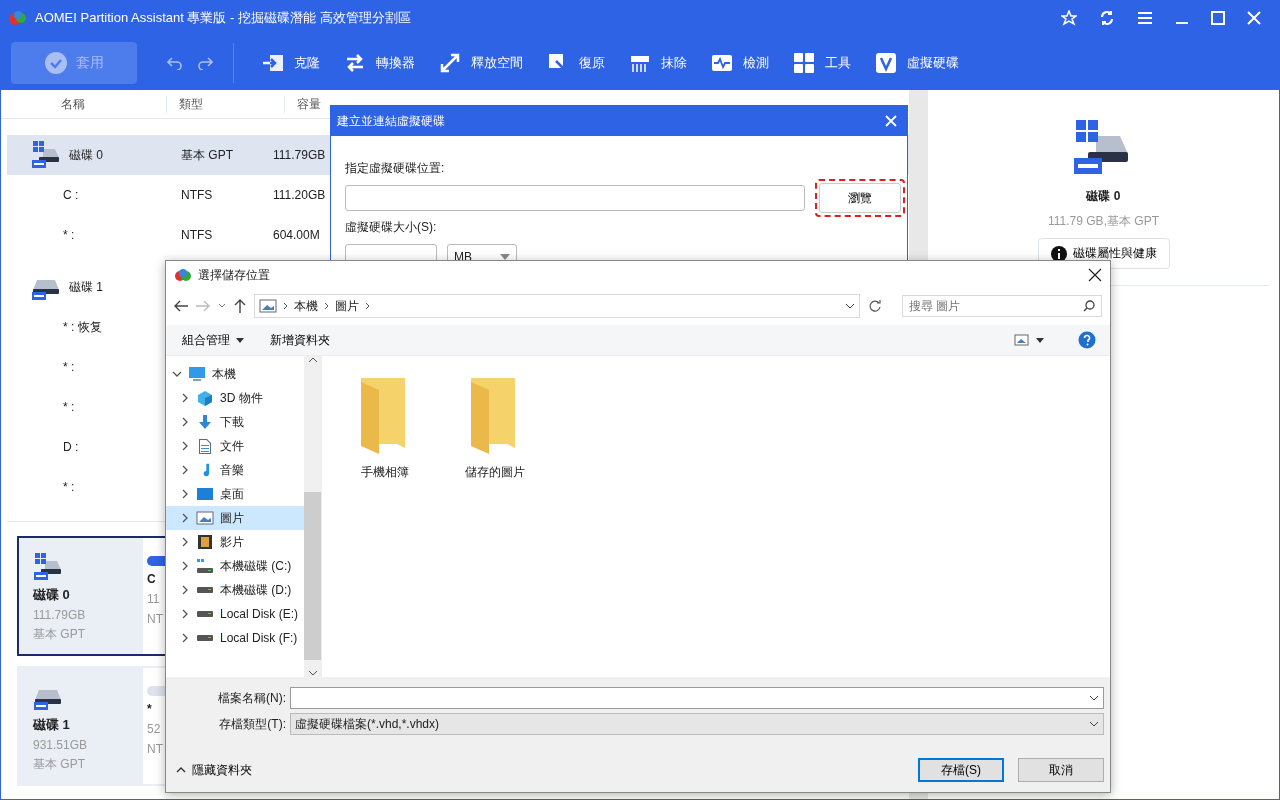 The image size is (1280, 800). I want to click on table-cell: 111.20GB, so click(299, 195).